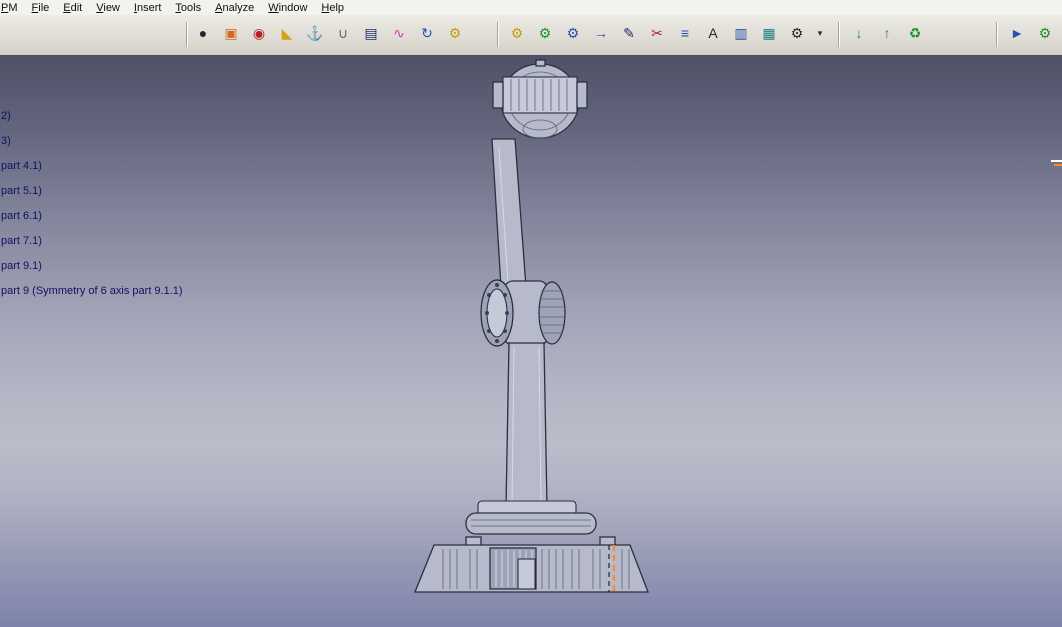 This screenshot has width=1062, height=627. I want to click on menu-edit: Edit, so click(73, 8).